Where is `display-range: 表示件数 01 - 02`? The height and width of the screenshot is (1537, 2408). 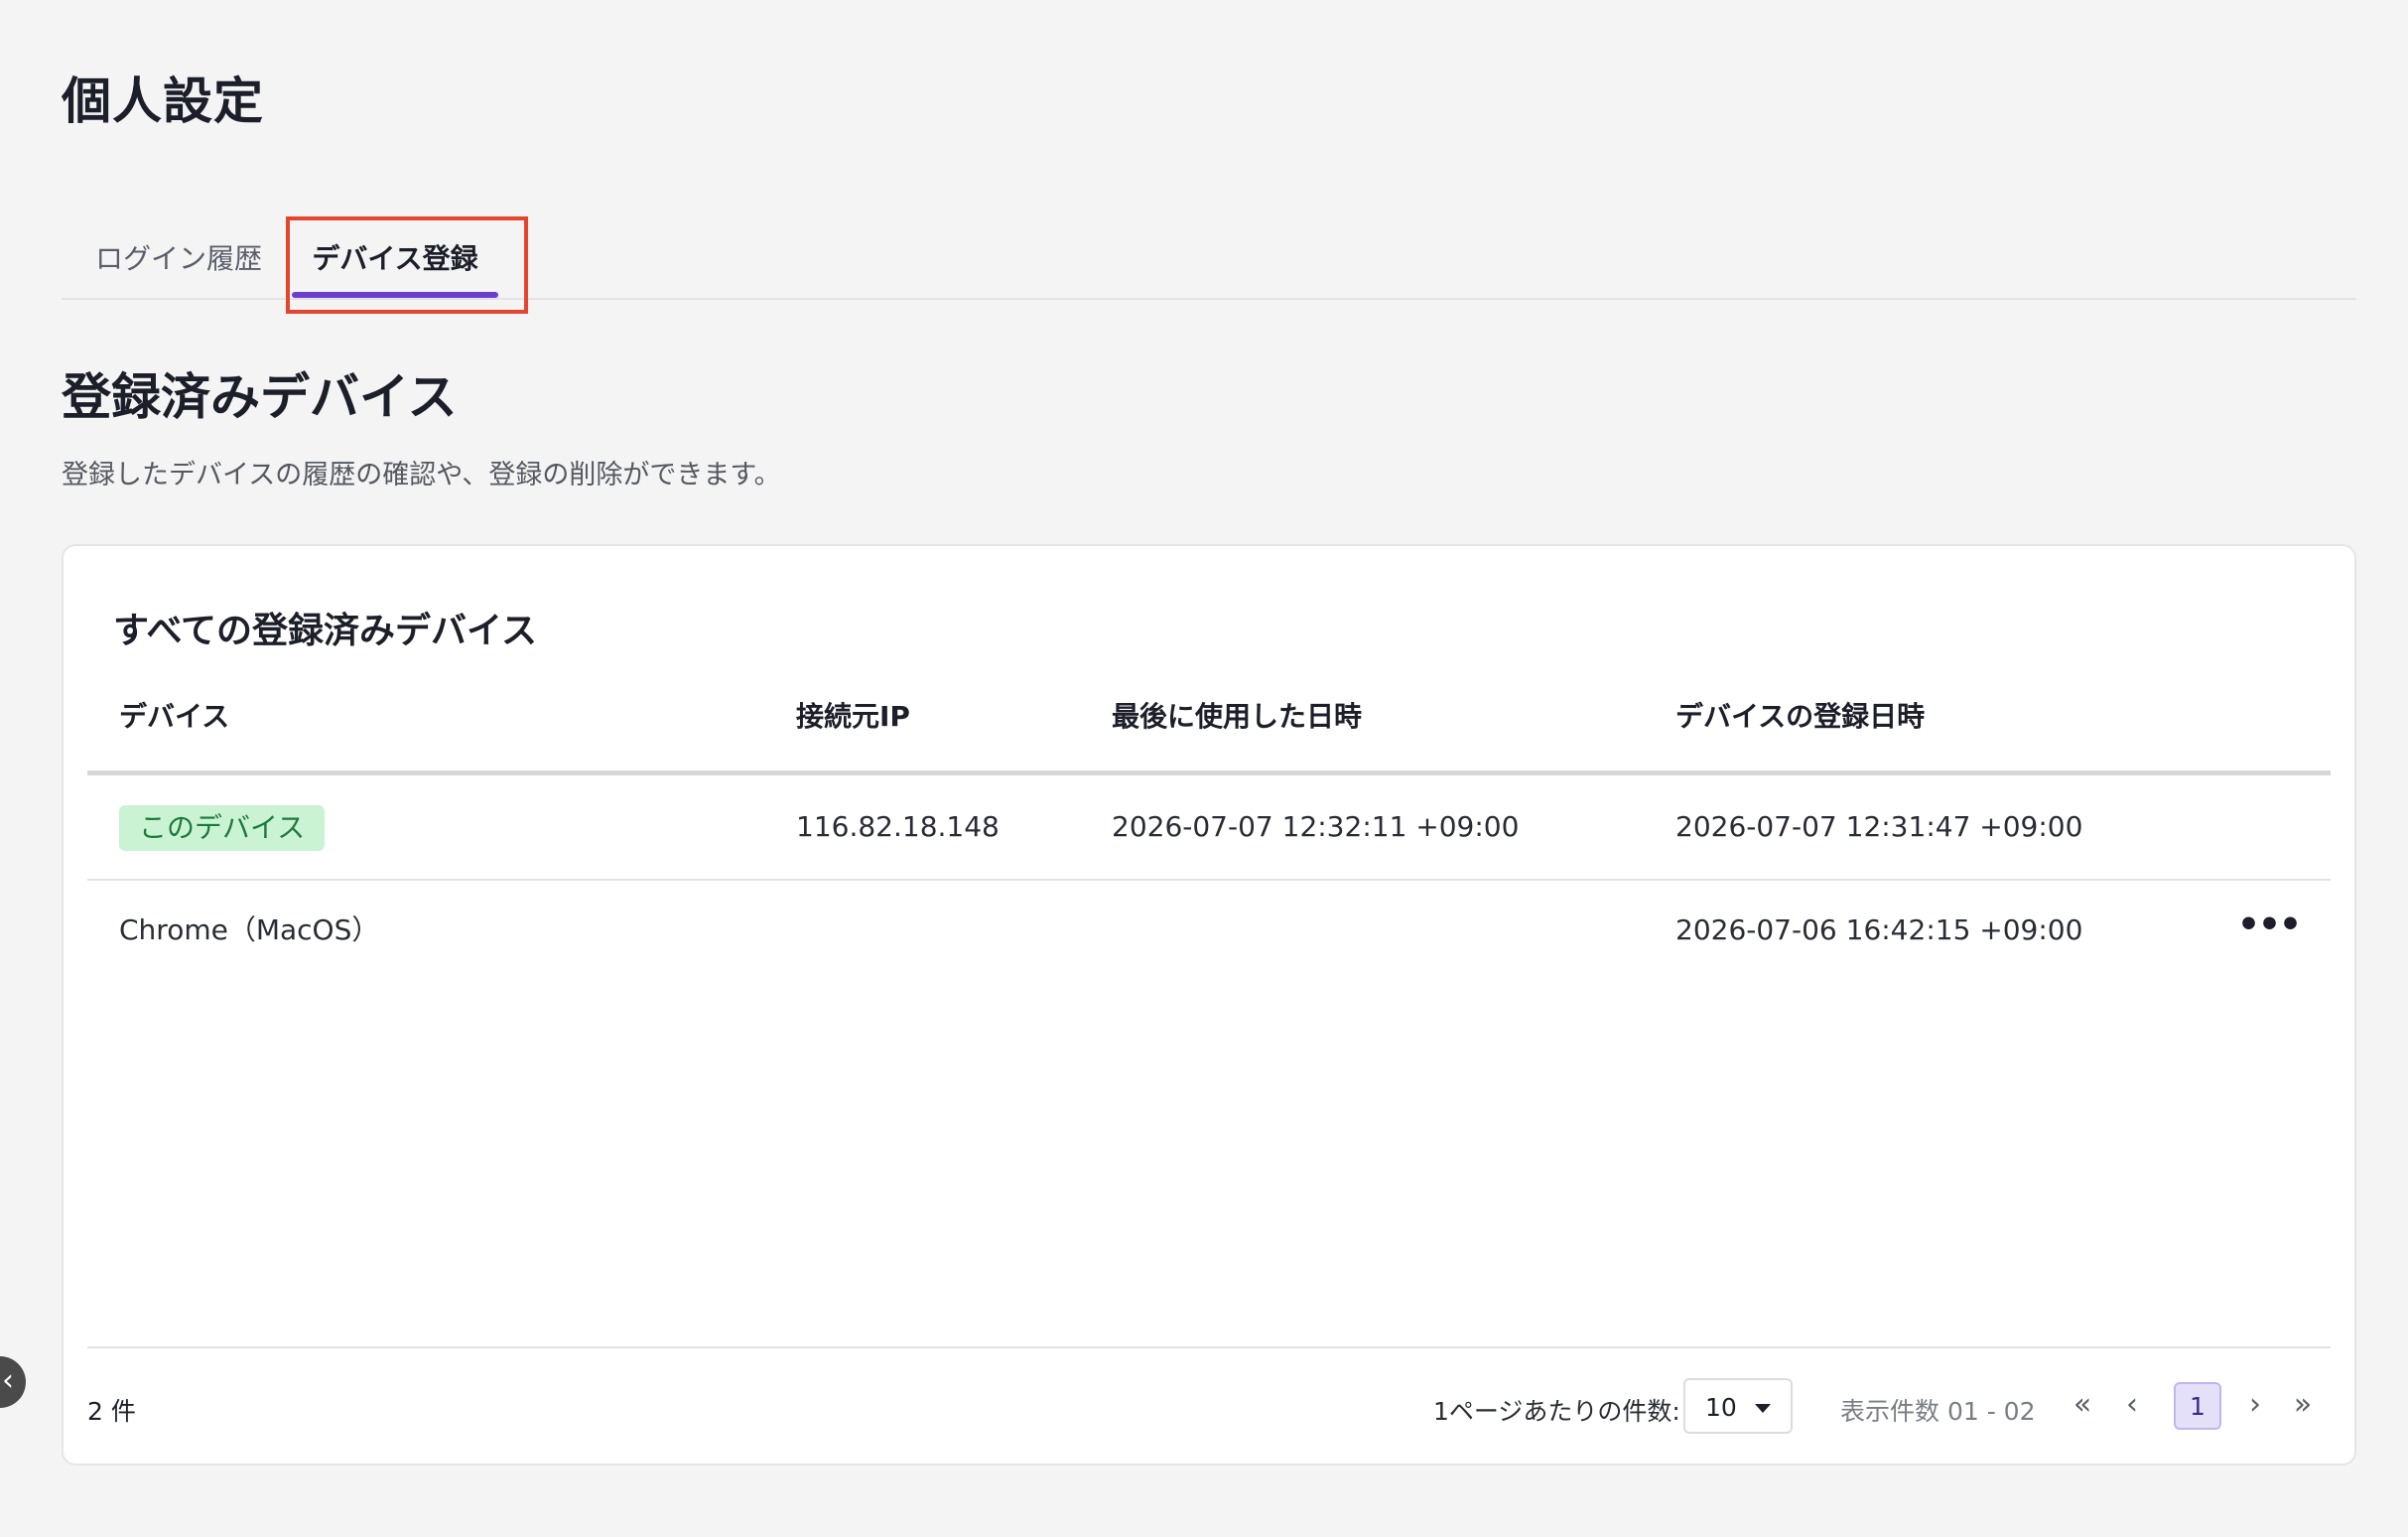
display-range: 表示件数 01 - 02 is located at coordinates (1938, 1411).